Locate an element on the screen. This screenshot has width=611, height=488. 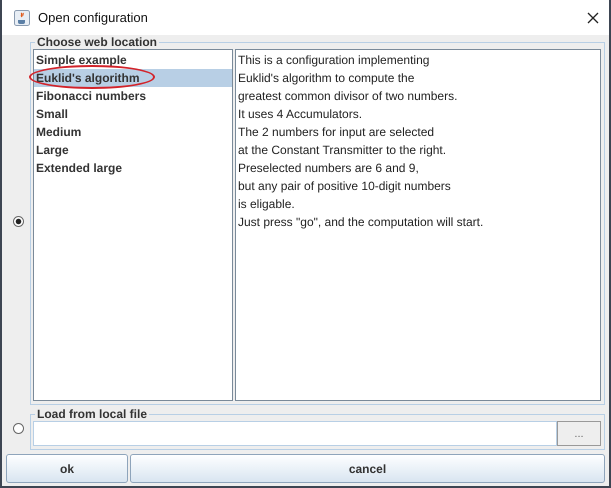
java-cup-icon is located at coordinates (22, 18).